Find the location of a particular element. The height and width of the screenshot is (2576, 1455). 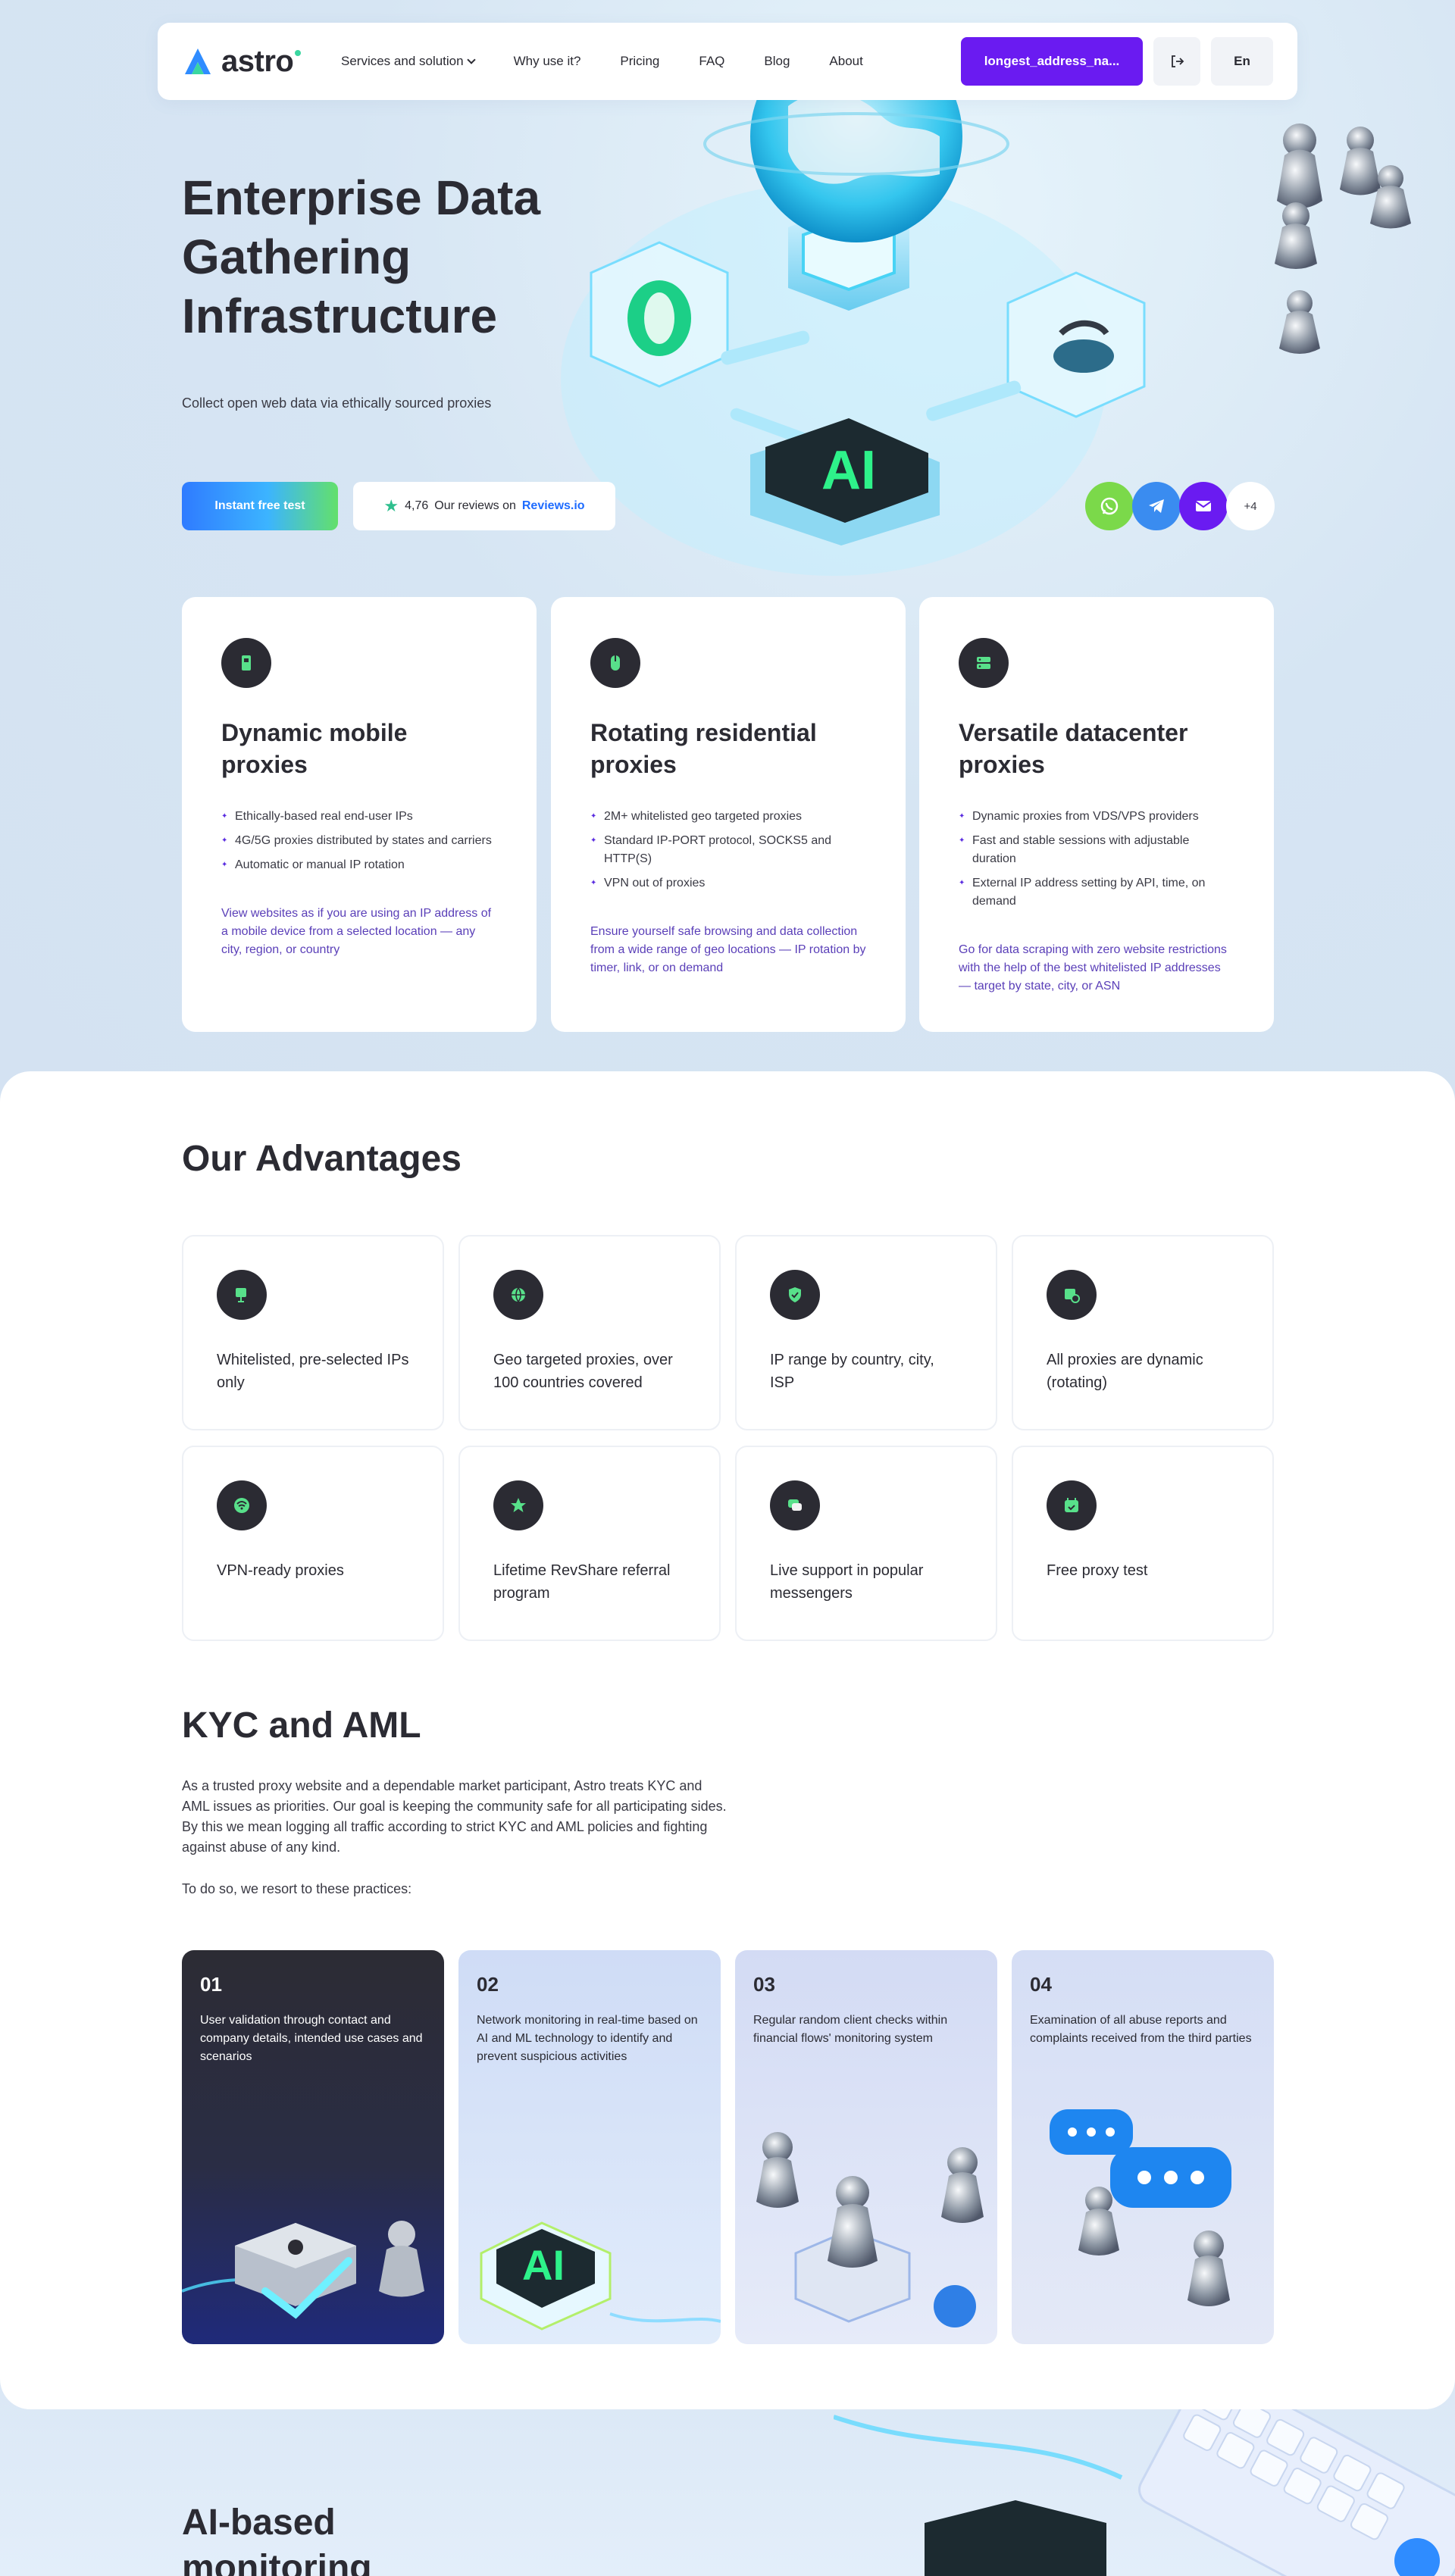

calendar-icon is located at coordinates (1072, 1505).